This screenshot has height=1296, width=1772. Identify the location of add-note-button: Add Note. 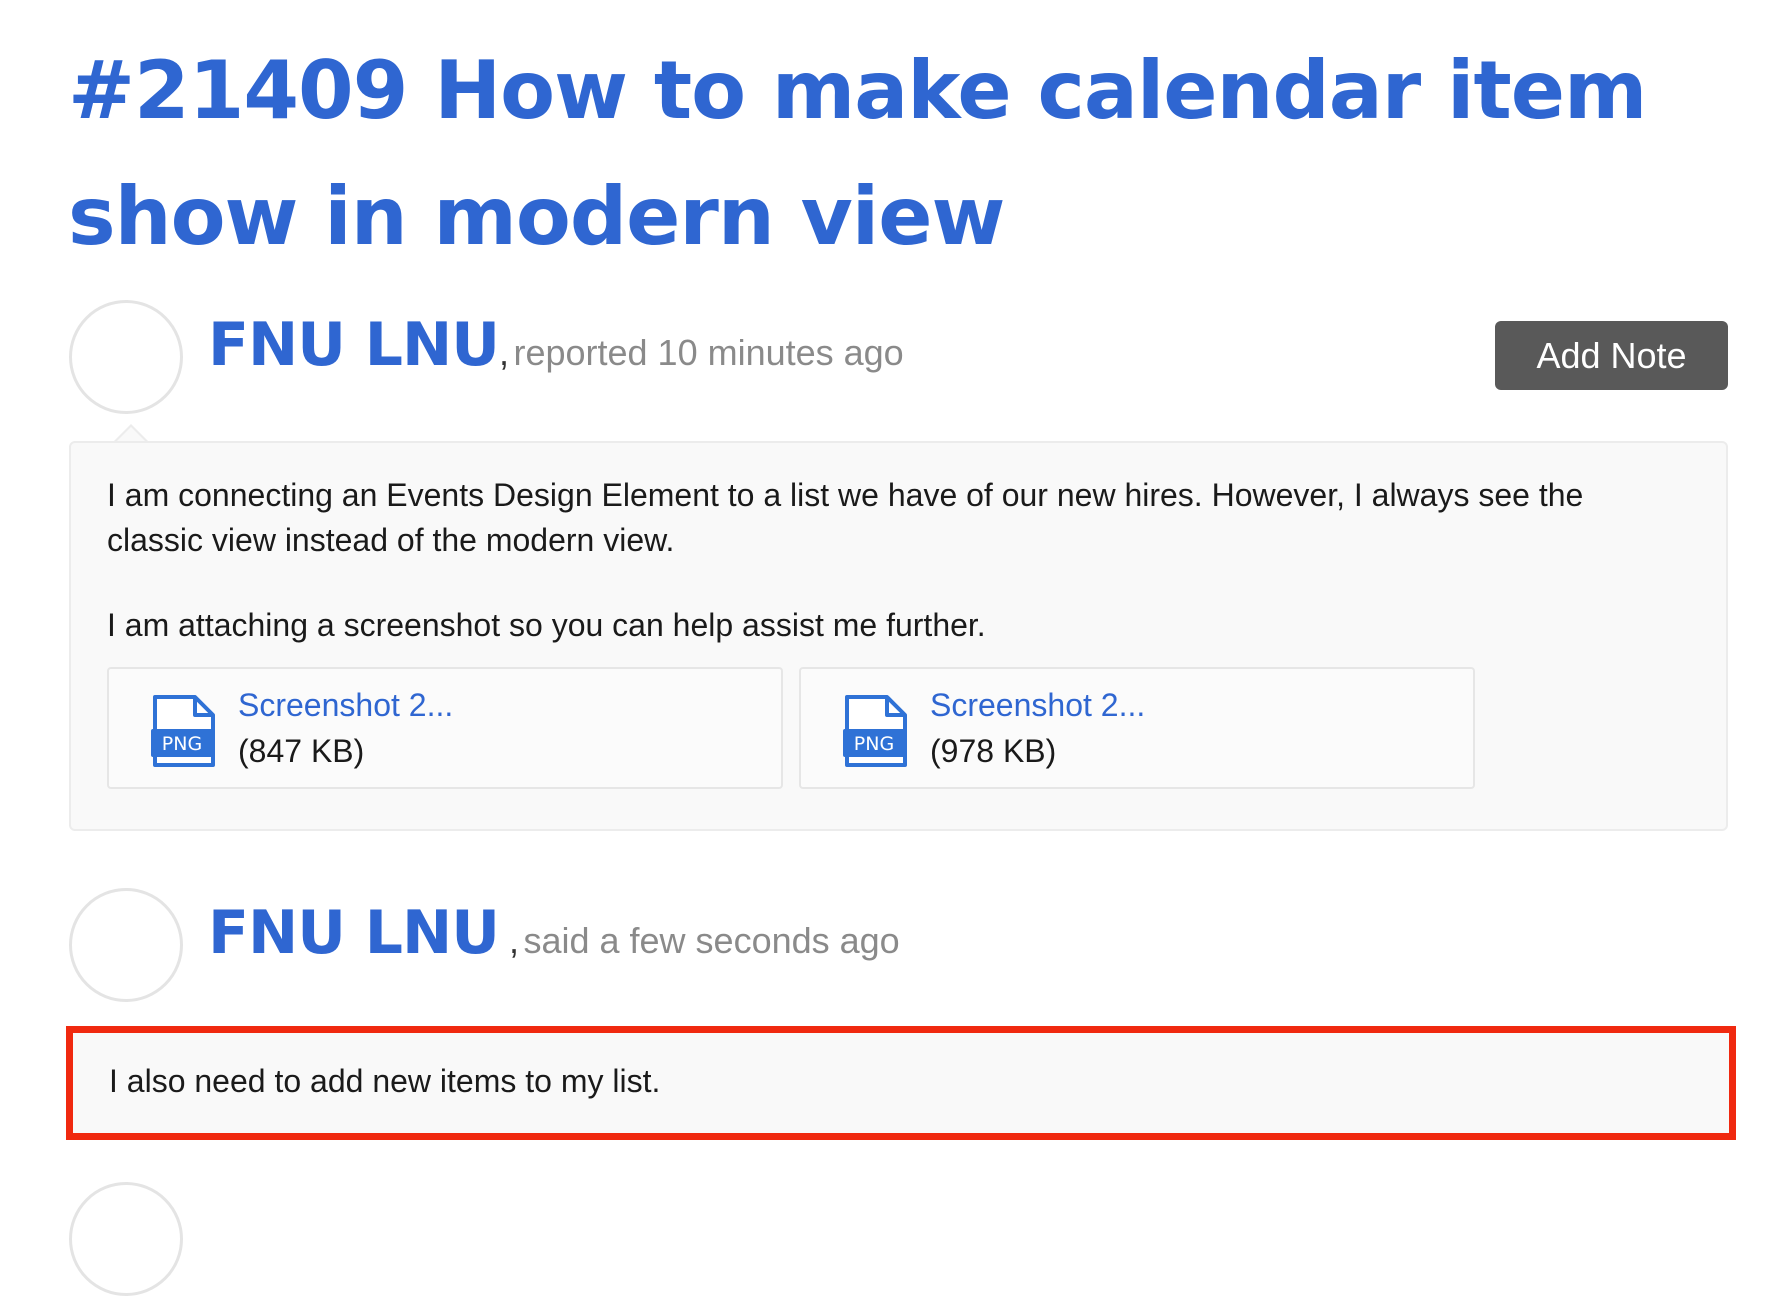
(1611, 355).